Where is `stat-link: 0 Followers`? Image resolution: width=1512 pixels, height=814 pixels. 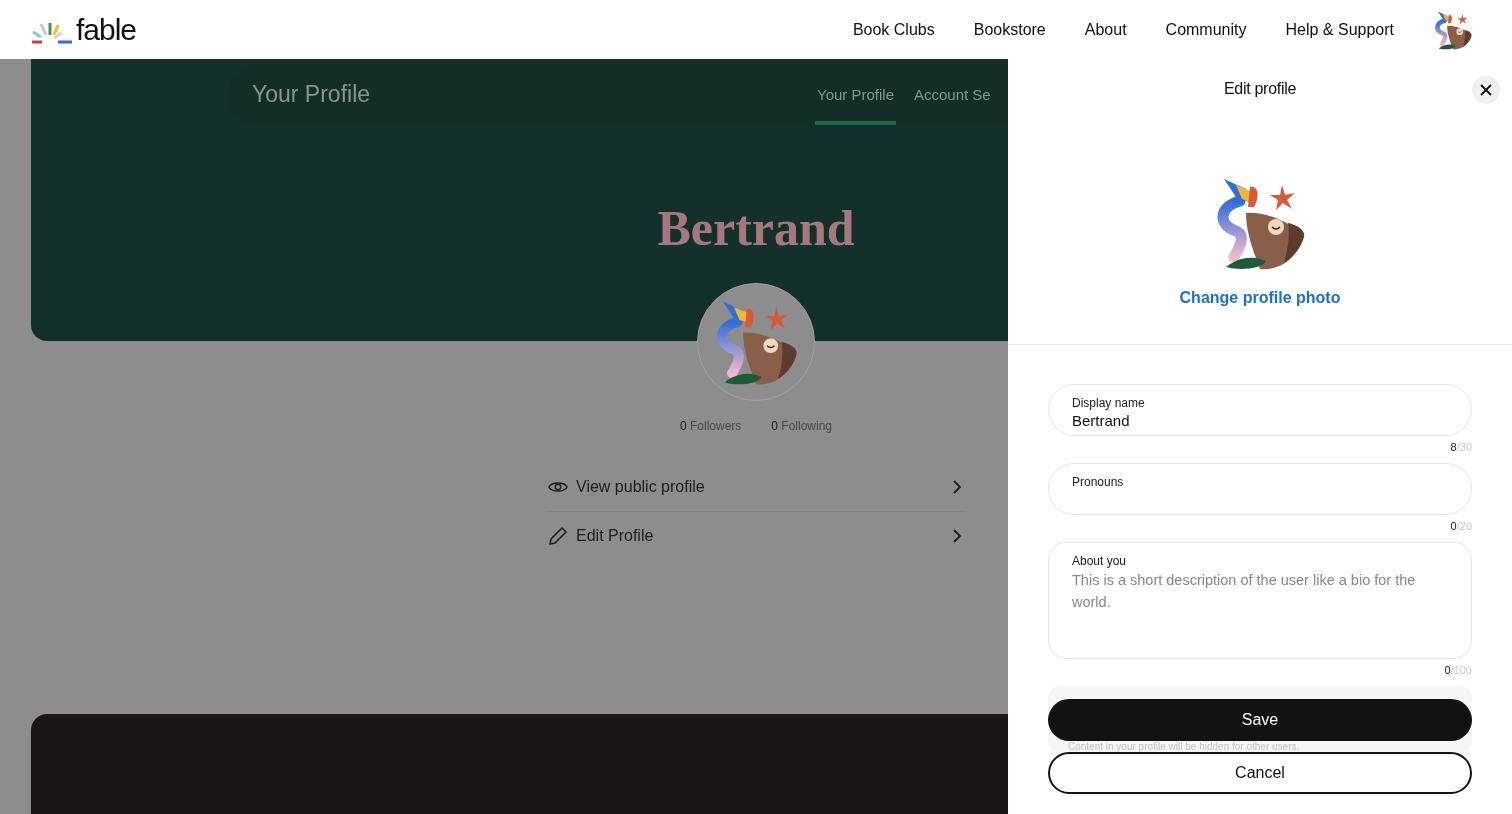
stat-link: 0 Followers is located at coordinates (710, 426).